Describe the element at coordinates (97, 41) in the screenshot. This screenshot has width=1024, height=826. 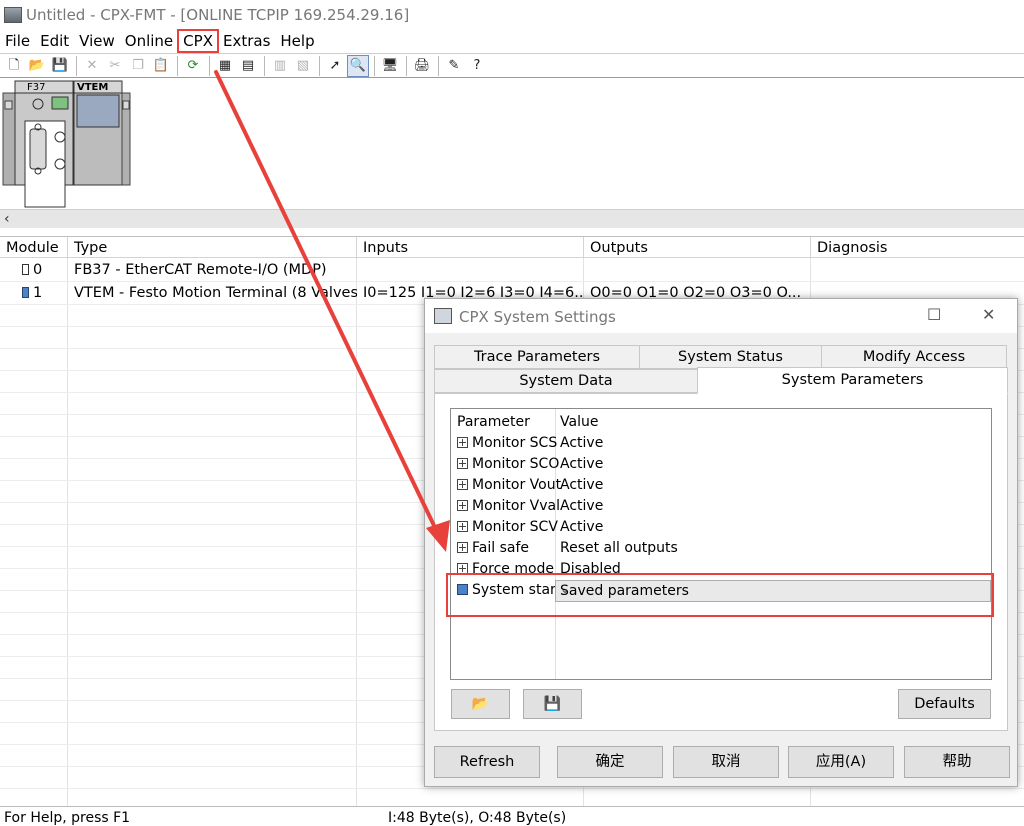
I see `menu-view: View` at that location.